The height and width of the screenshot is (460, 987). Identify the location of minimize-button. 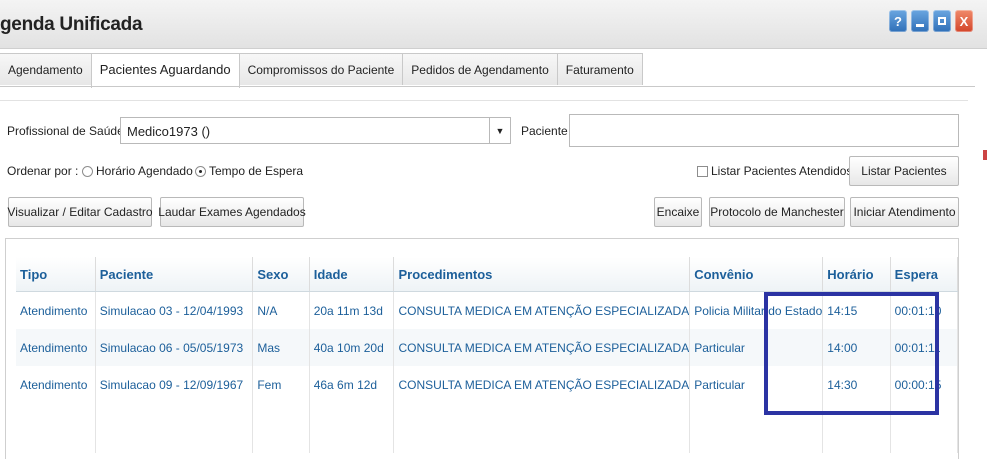
(920, 21).